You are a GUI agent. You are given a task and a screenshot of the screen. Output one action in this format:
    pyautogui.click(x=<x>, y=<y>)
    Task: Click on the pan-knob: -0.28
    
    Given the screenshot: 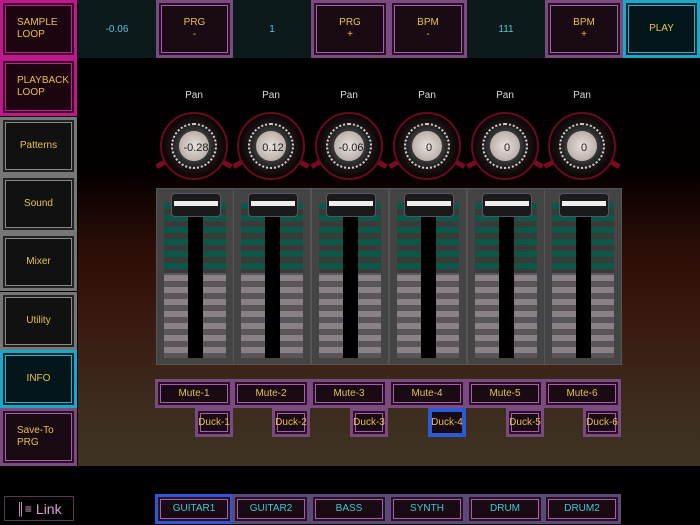 What is the action you would take?
    pyautogui.click(x=194, y=146)
    